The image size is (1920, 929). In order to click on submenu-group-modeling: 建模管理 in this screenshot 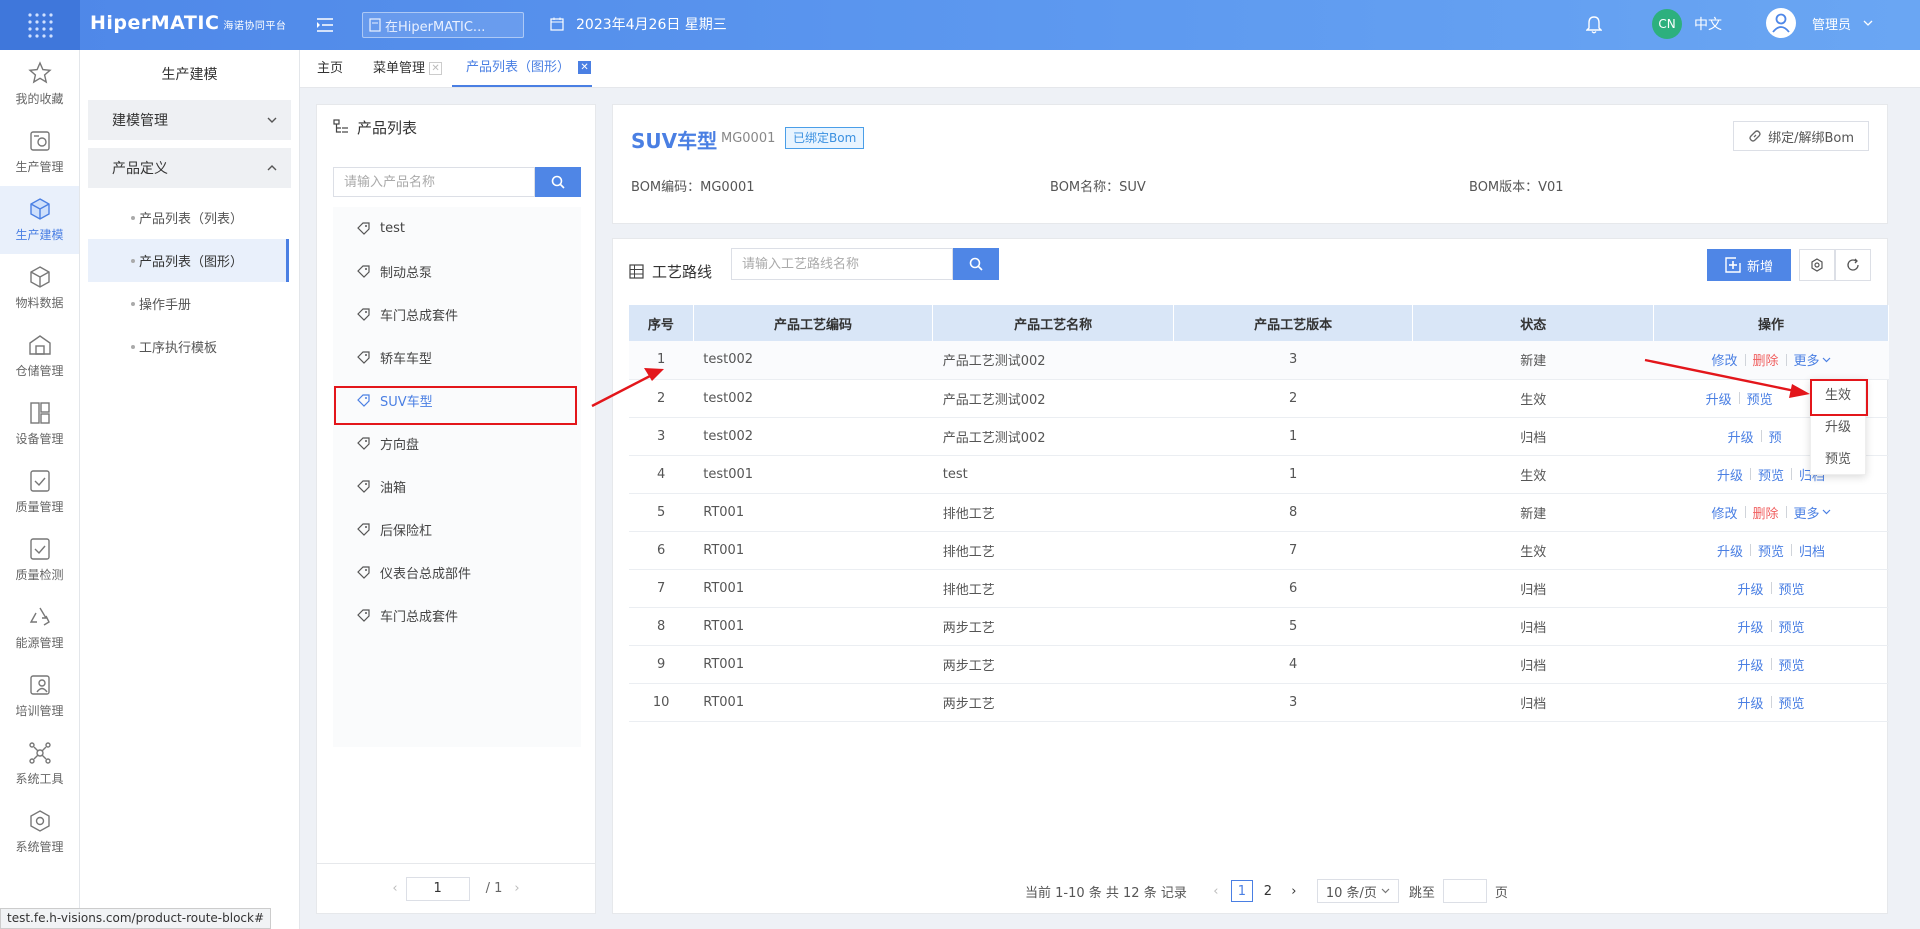, I will do `click(189, 120)`.